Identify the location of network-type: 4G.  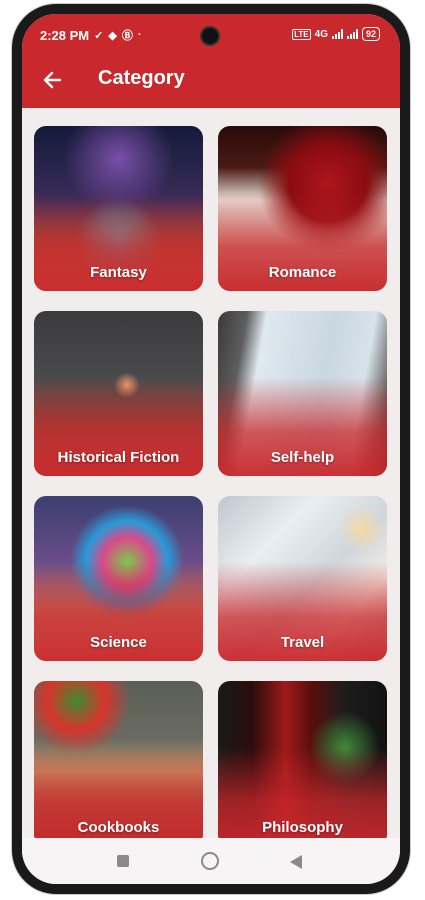
(321, 34).